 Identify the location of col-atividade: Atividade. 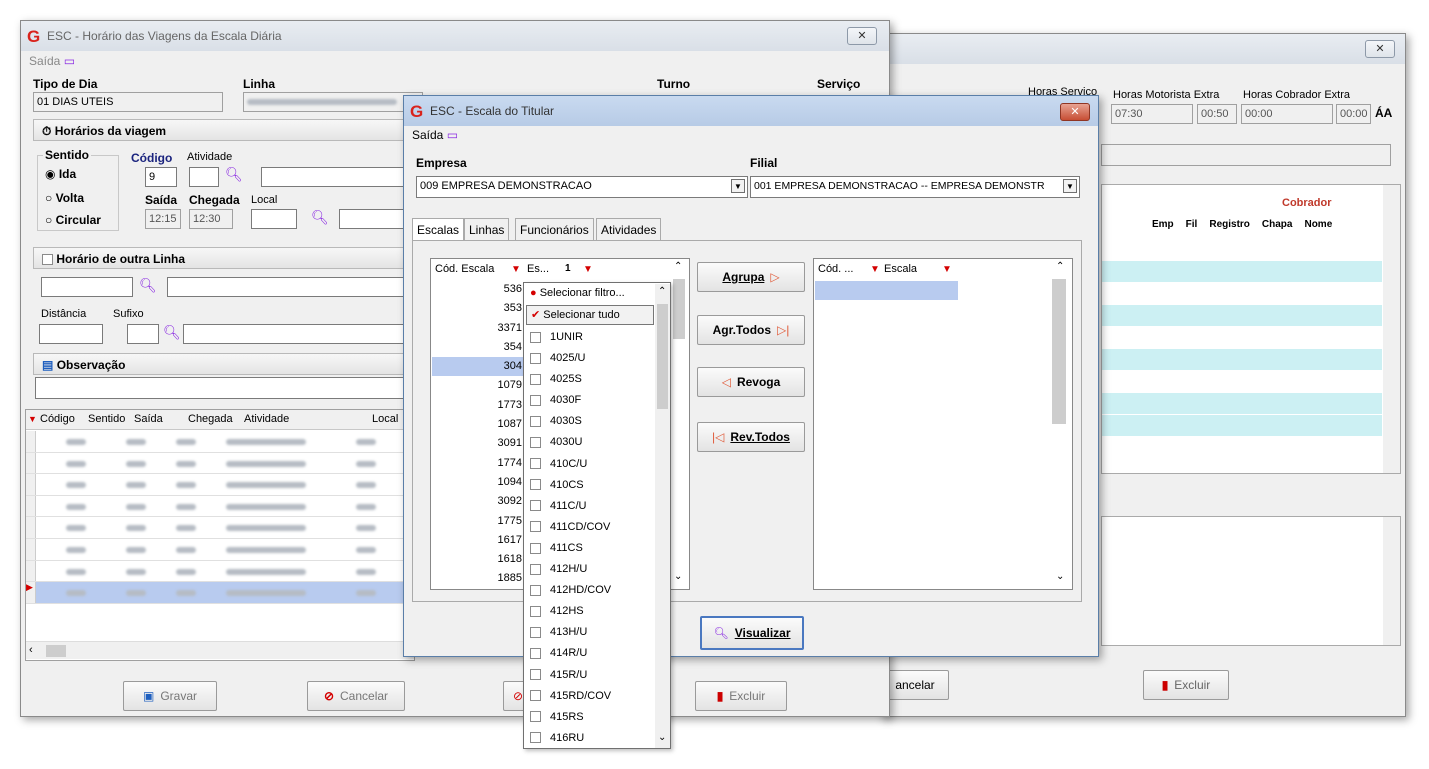
(266, 419).